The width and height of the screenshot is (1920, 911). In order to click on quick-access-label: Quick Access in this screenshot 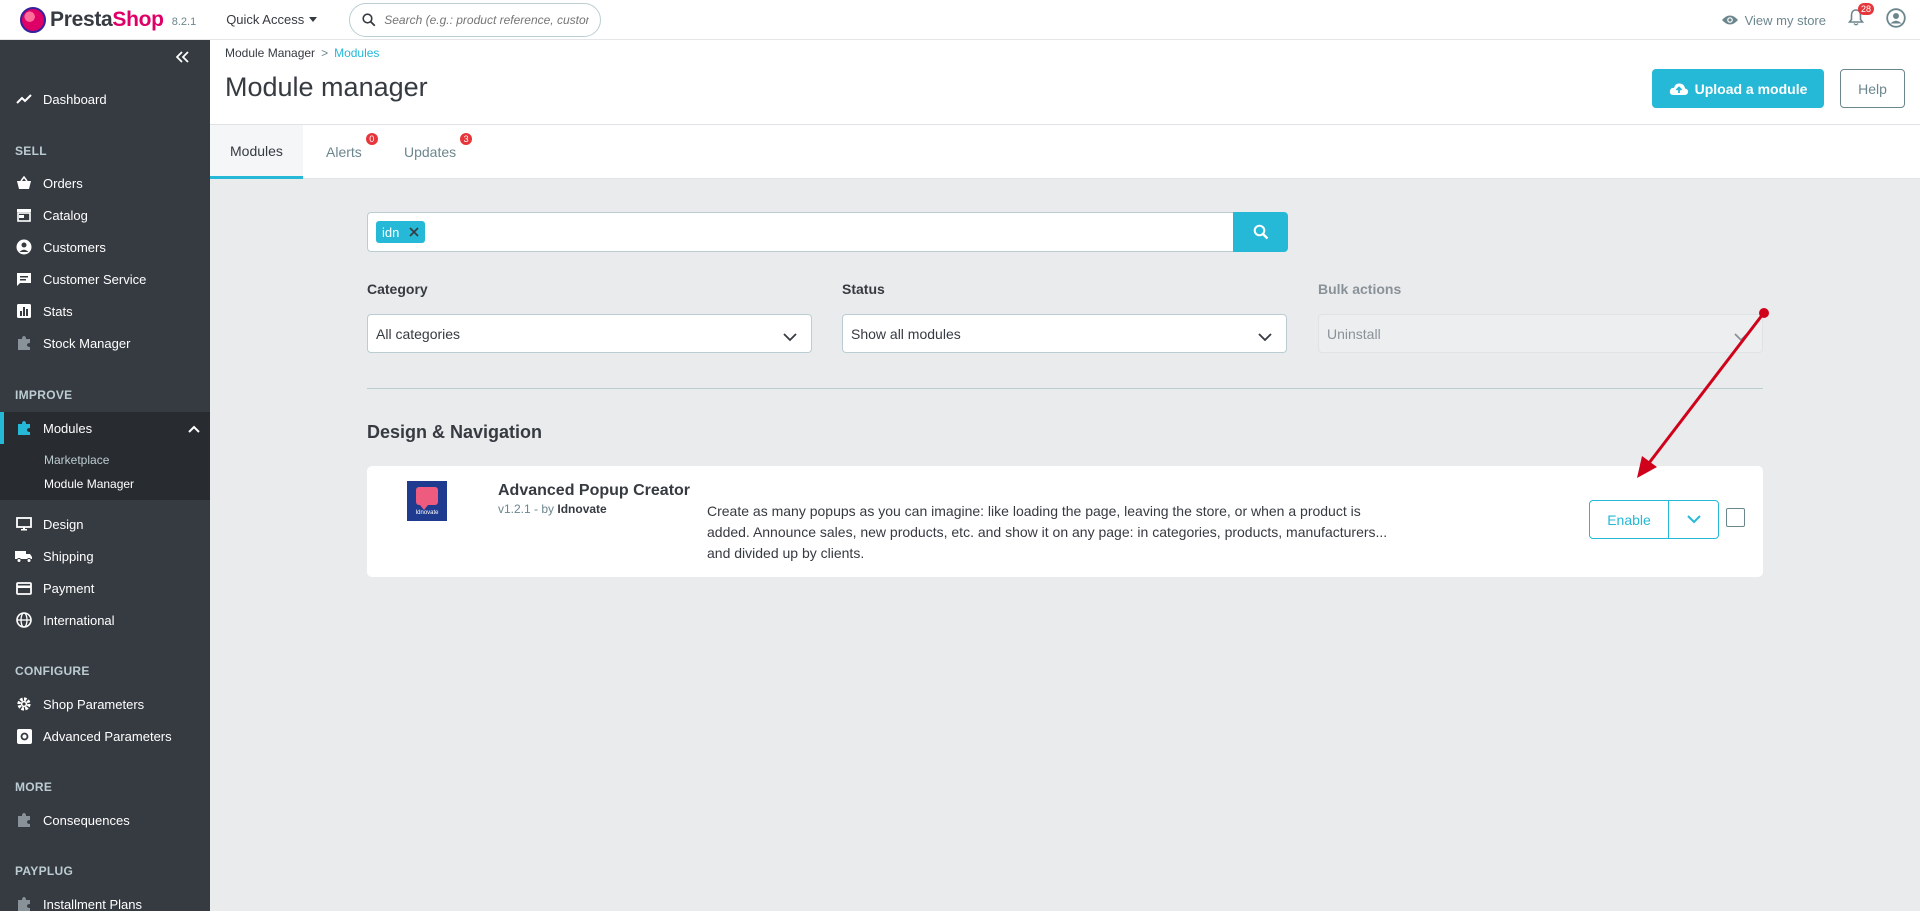, I will do `click(265, 19)`.